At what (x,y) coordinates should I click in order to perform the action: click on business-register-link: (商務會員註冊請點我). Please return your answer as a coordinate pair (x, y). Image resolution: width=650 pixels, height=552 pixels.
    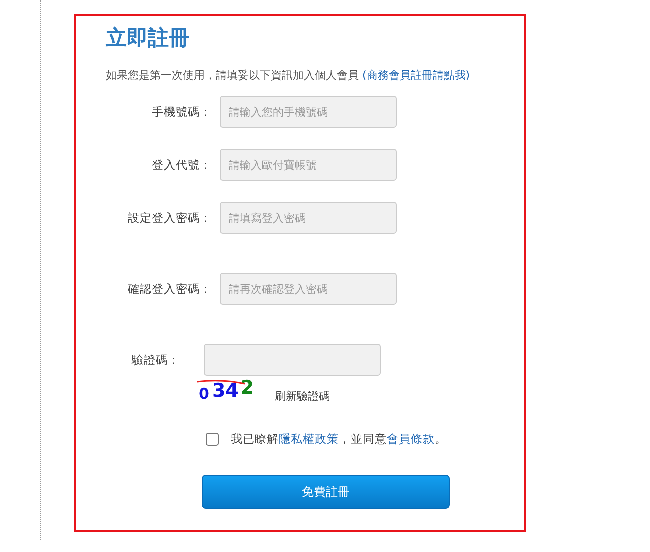
    Looking at the image, I should click on (416, 75).